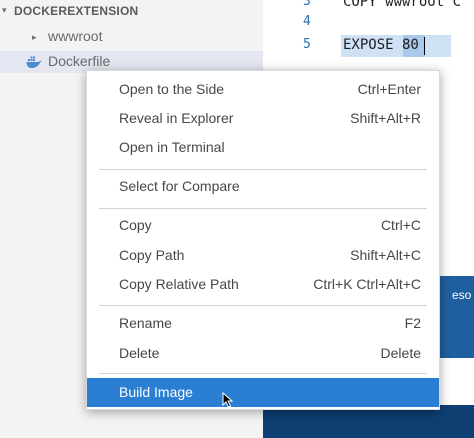 The height and width of the screenshot is (438, 474). What do you see at coordinates (263, 147) in the screenshot?
I see `menu-item-open-in-terminal: Open in Terminal` at bounding box center [263, 147].